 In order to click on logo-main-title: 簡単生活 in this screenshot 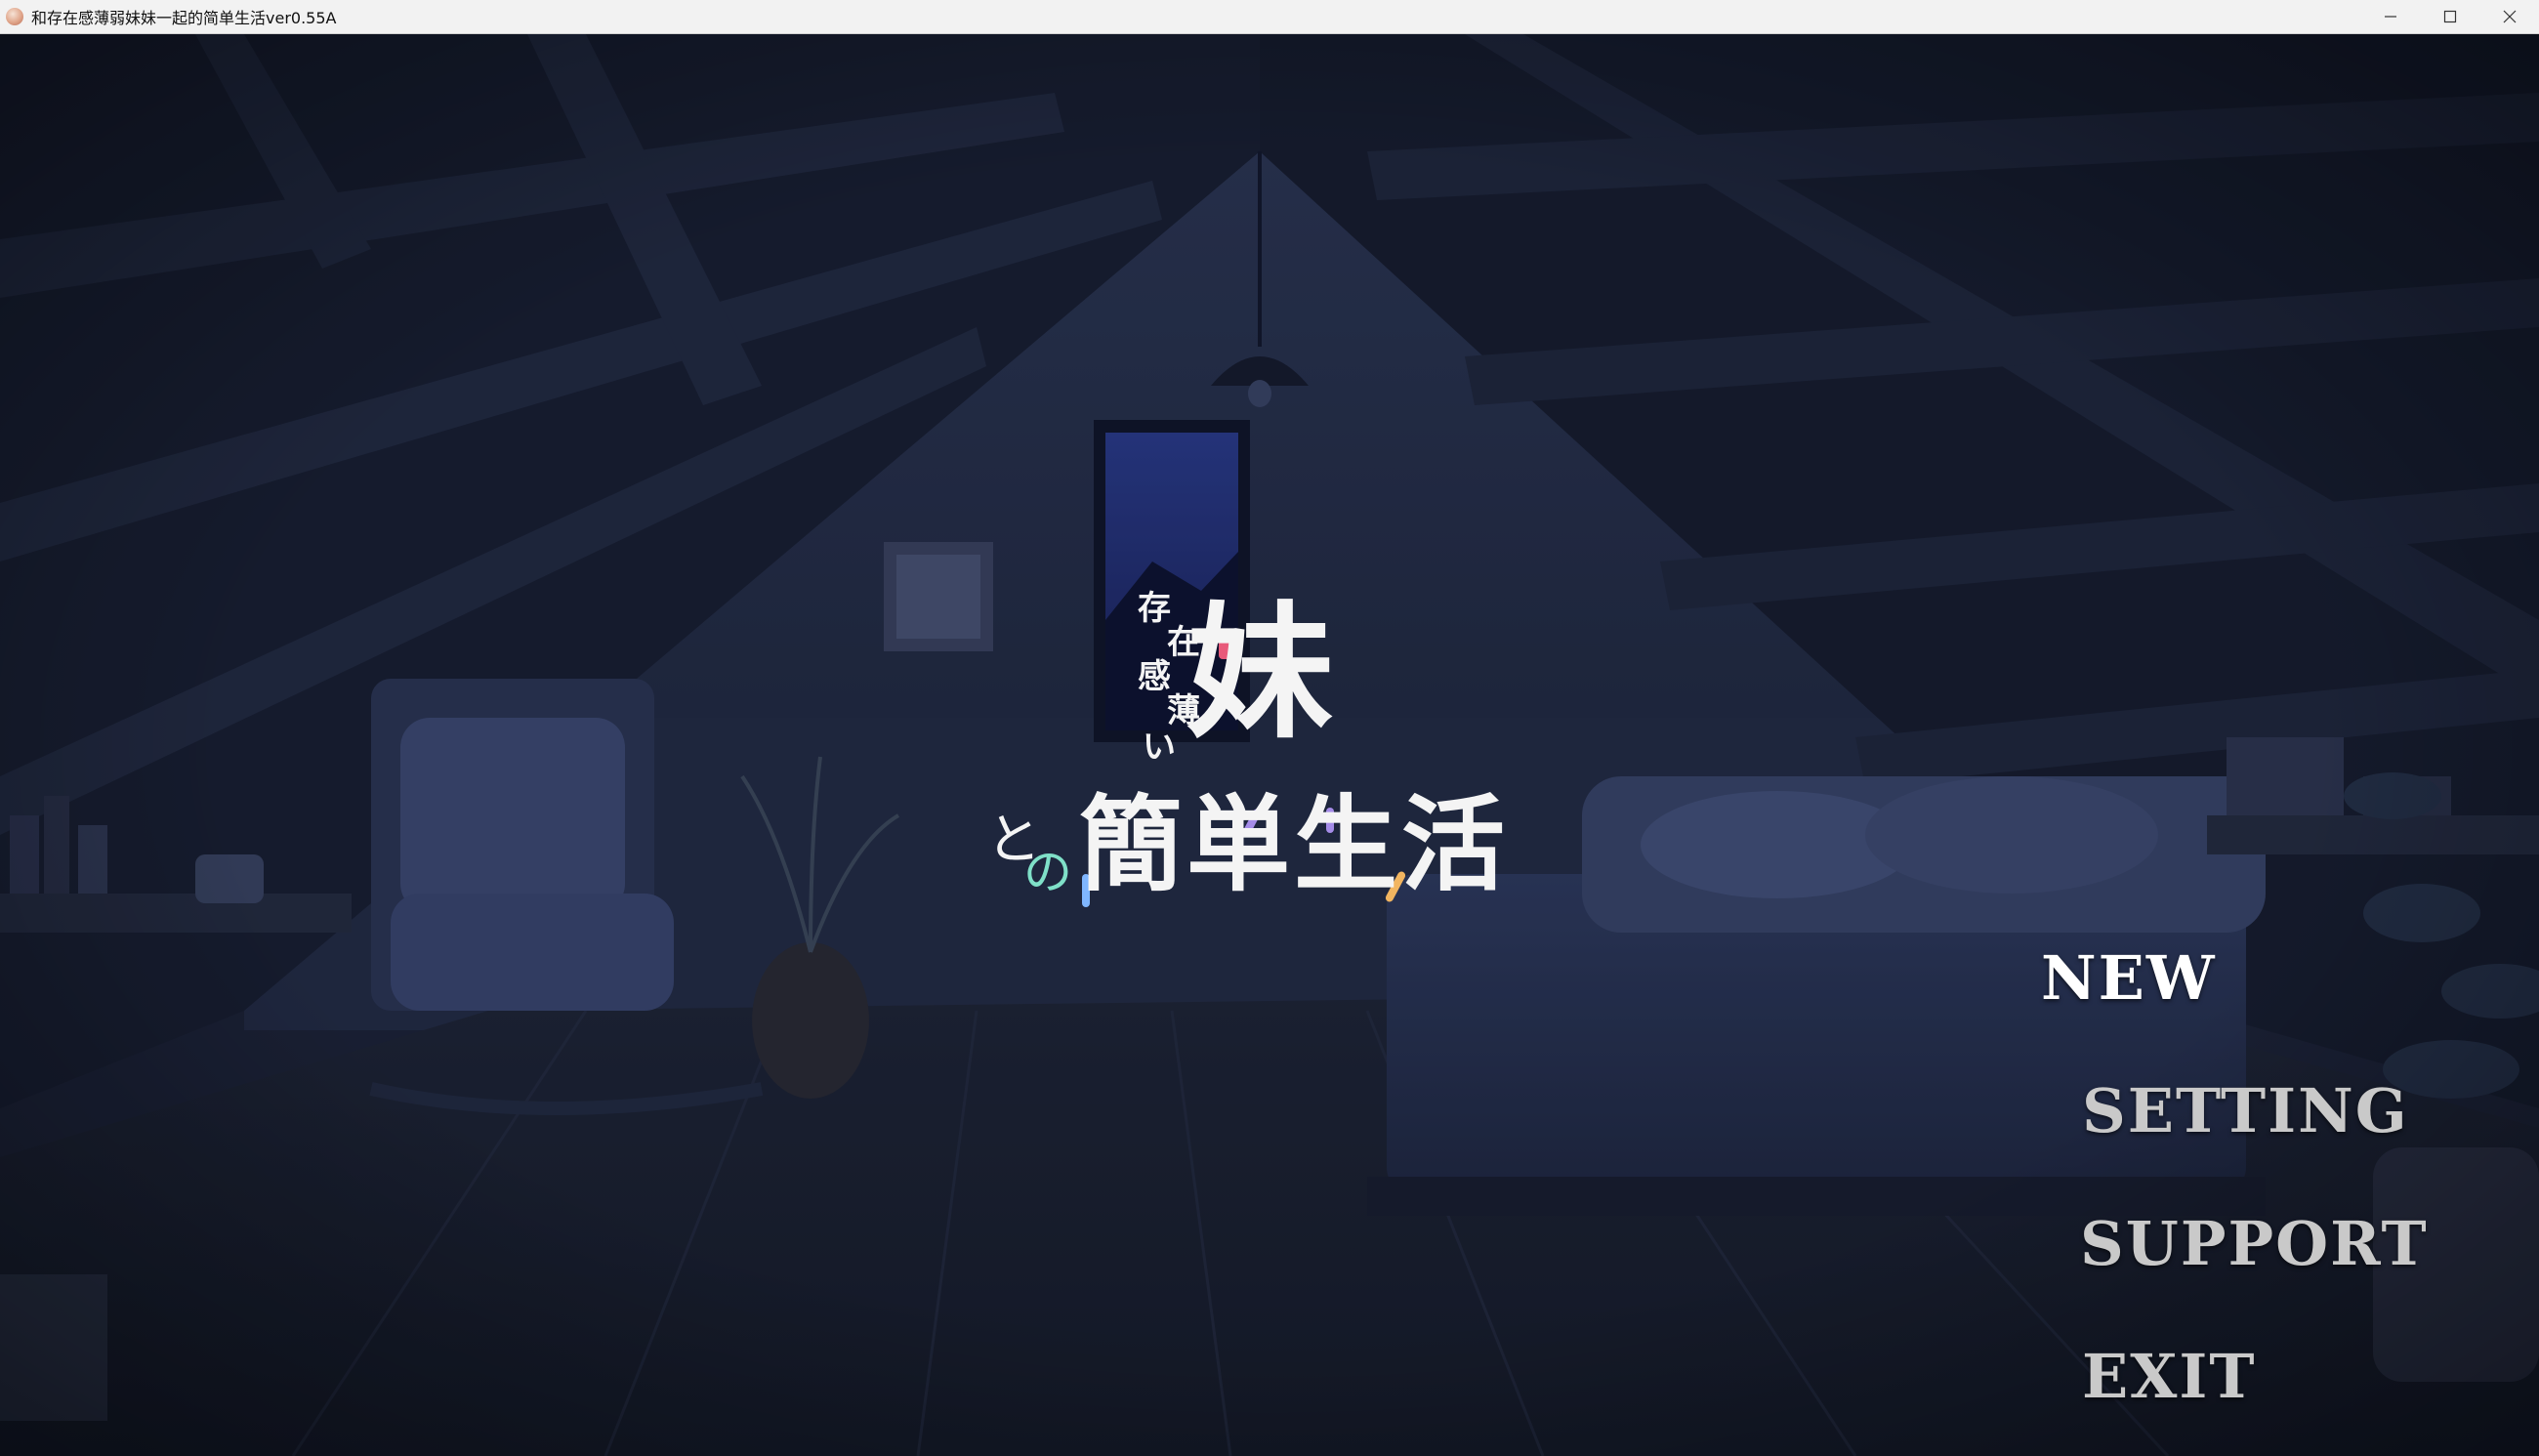, I will do `click(1294, 845)`.